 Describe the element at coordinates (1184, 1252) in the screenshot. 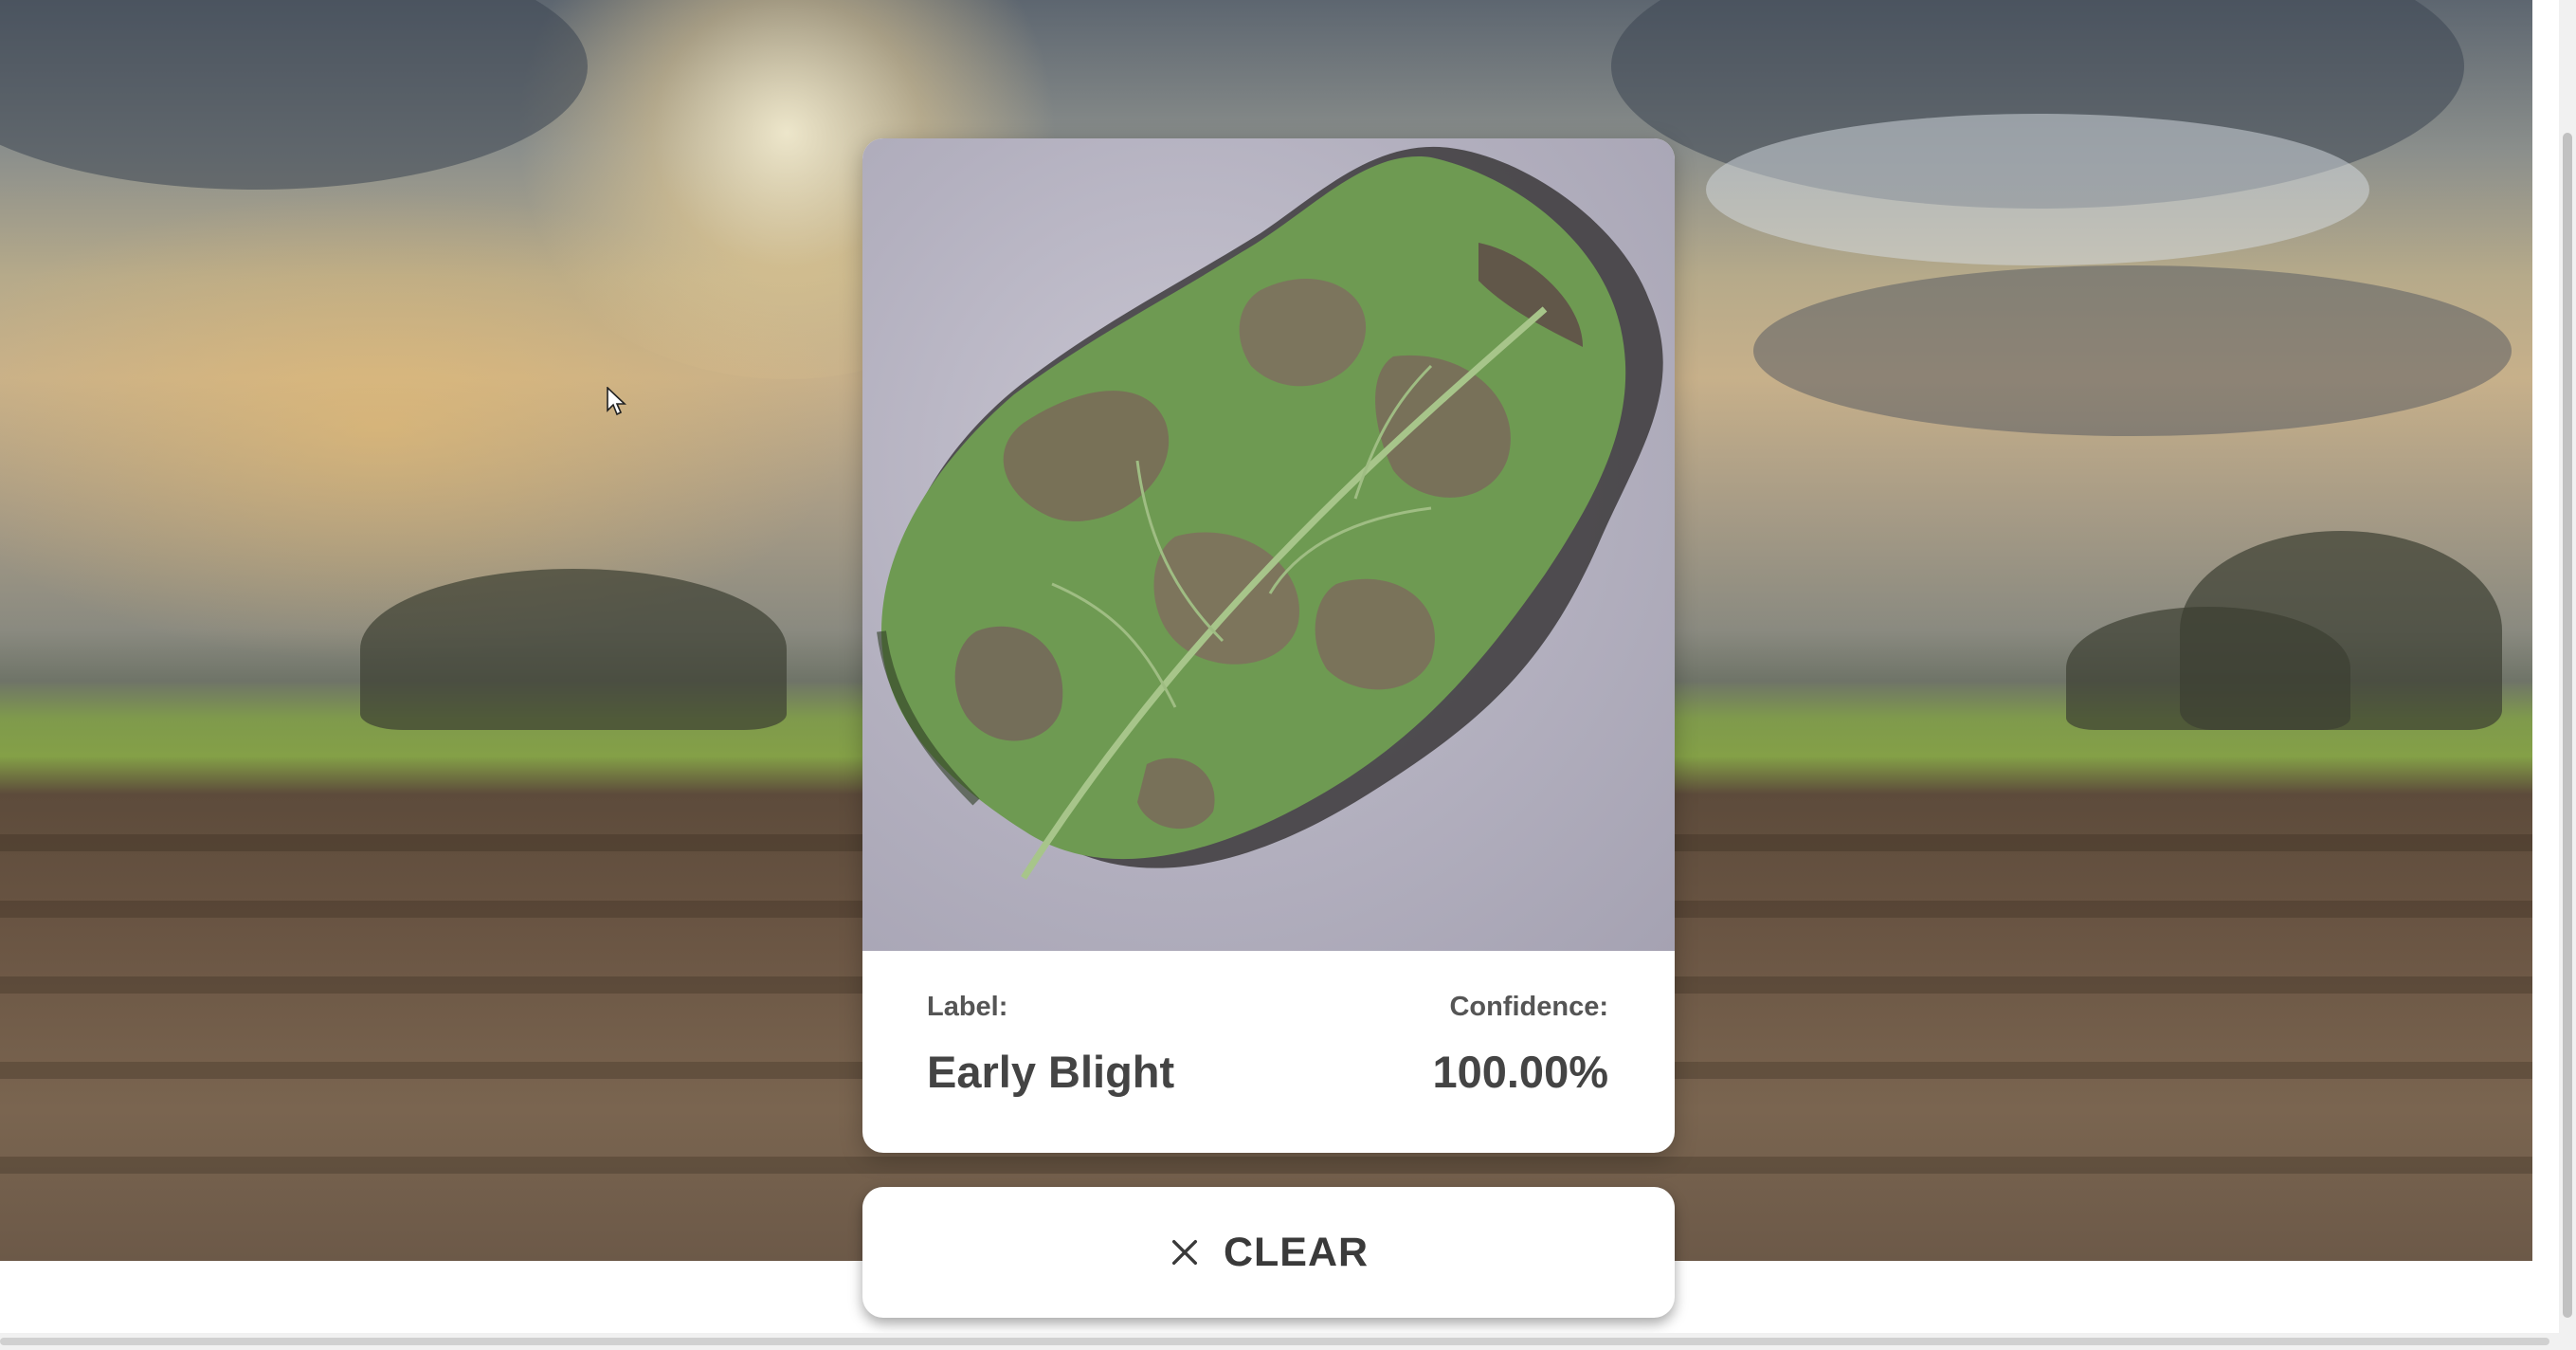

I see `close-icon` at that location.